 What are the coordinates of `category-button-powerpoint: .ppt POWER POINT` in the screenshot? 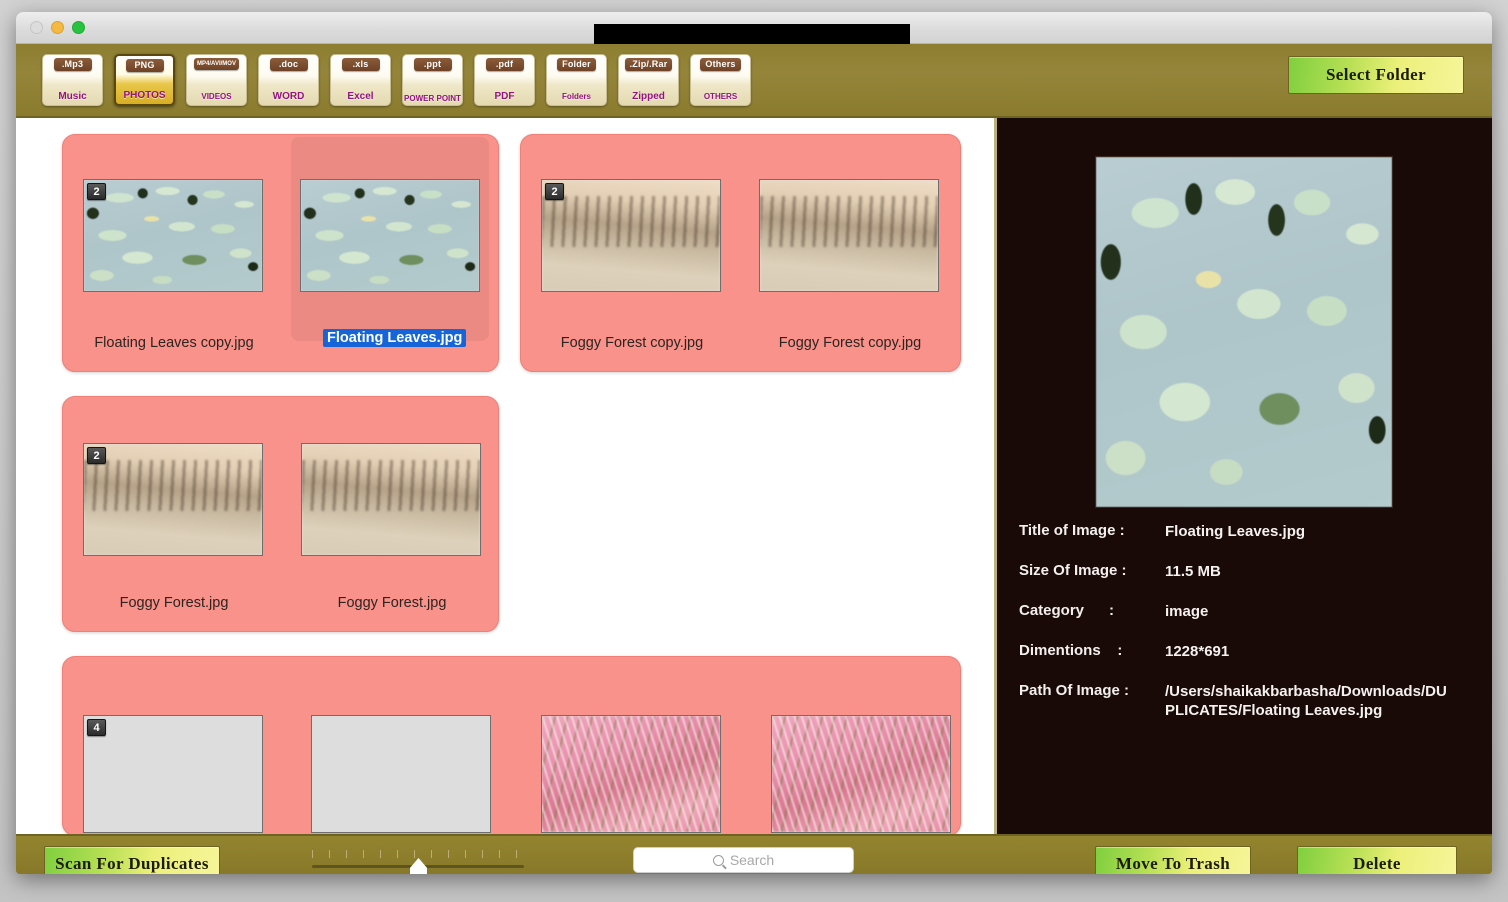 It's located at (432, 80).